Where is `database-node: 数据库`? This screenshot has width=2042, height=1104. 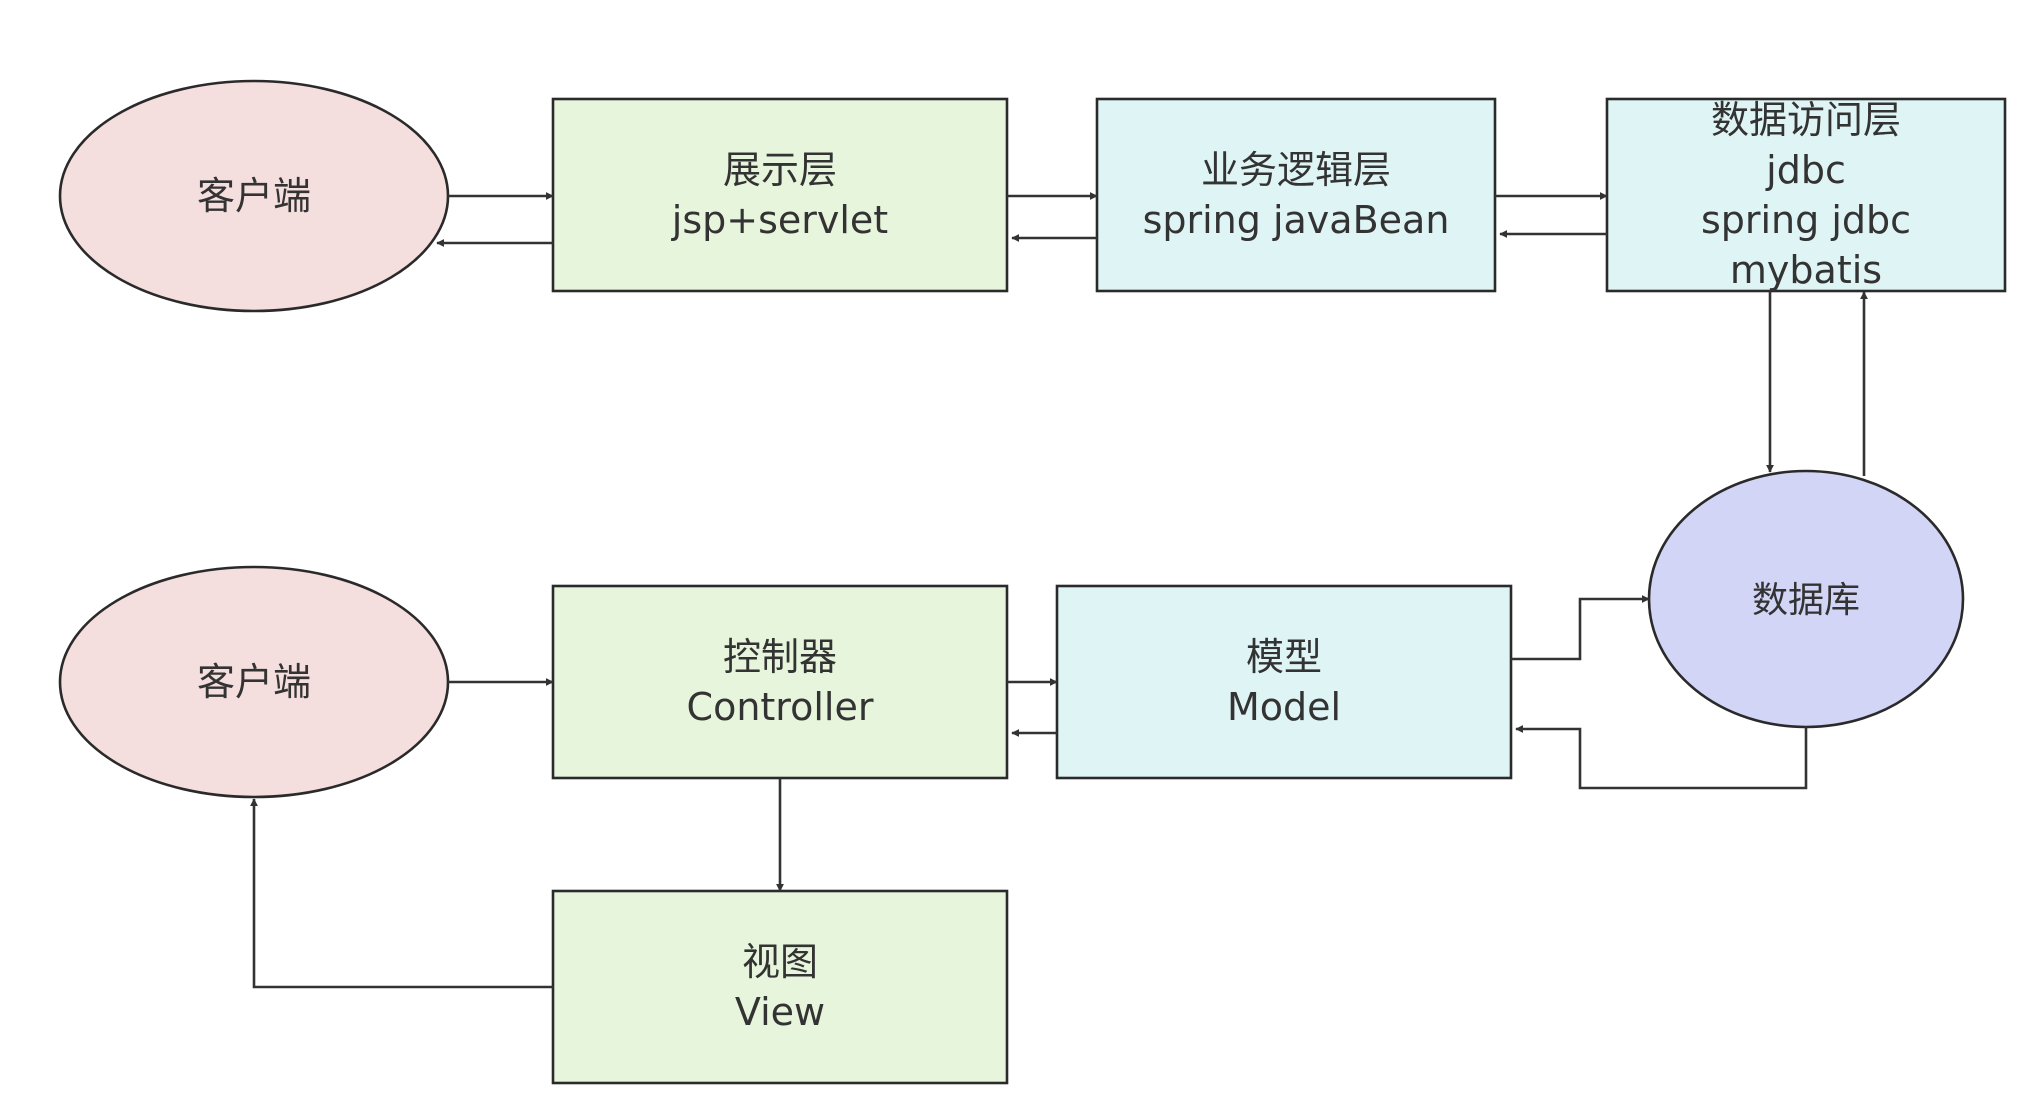 database-node: 数据库 is located at coordinates (1806, 599).